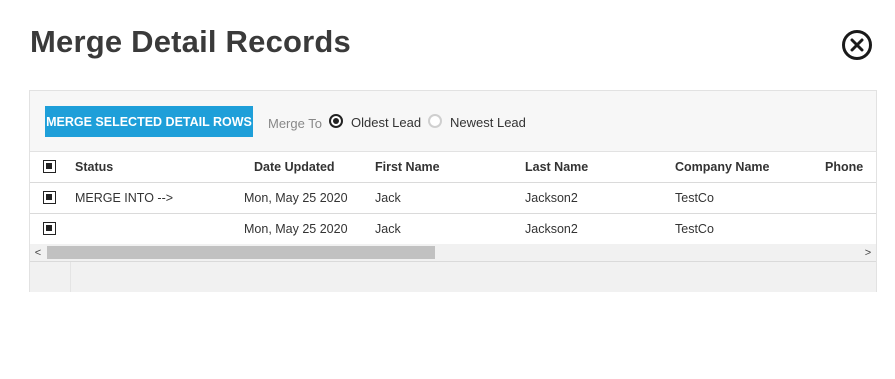 This screenshot has width=895, height=379. What do you see at coordinates (453, 253) in the screenshot?
I see `horizontal-scrollbar: < >` at bounding box center [453, 253].